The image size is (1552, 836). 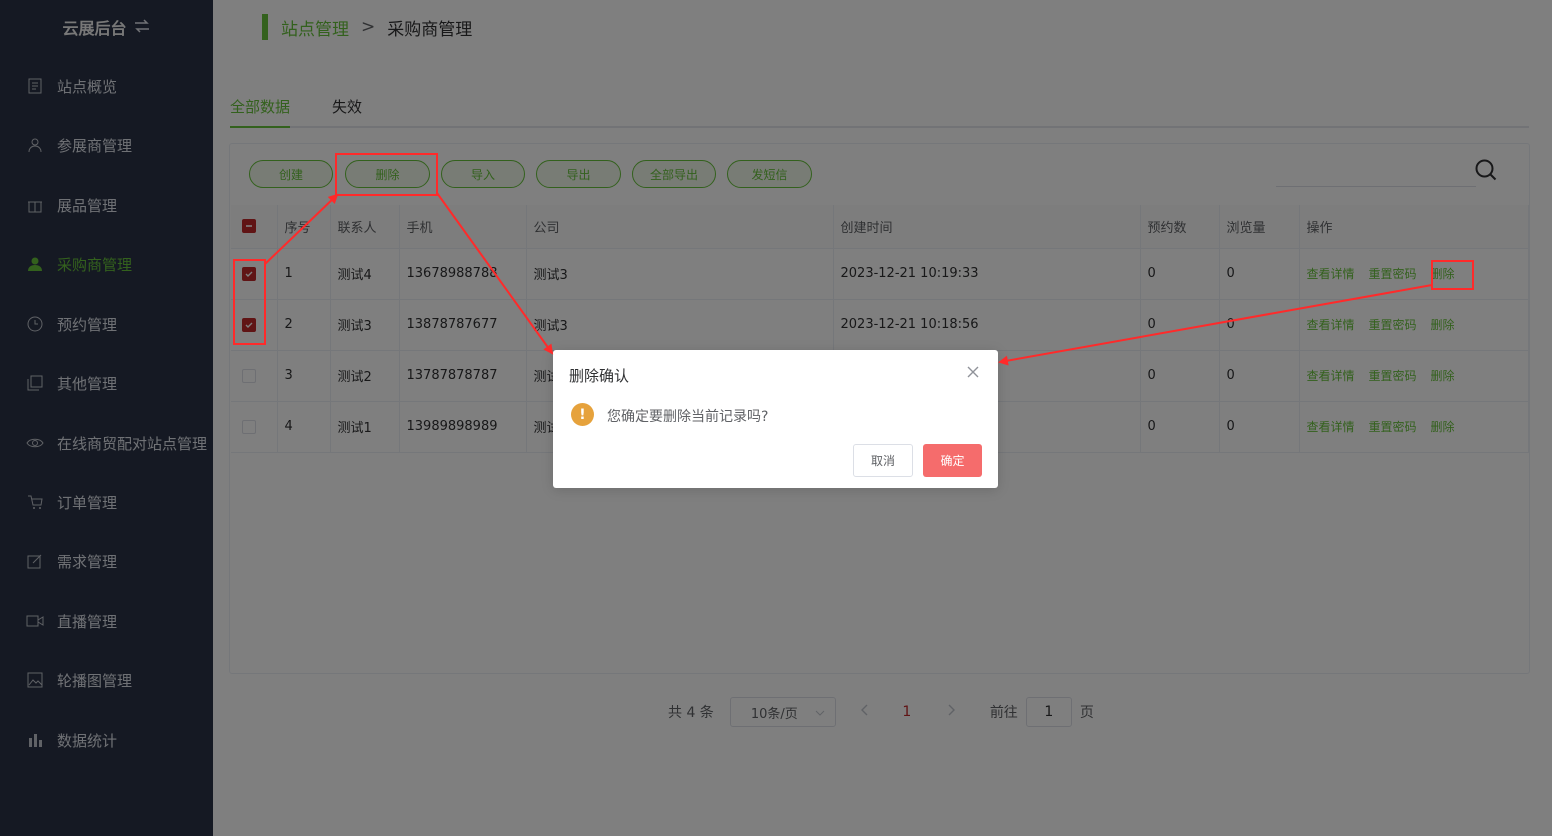 I want to click on annotation-highlight-delete-button, so click(x=386, y=174).